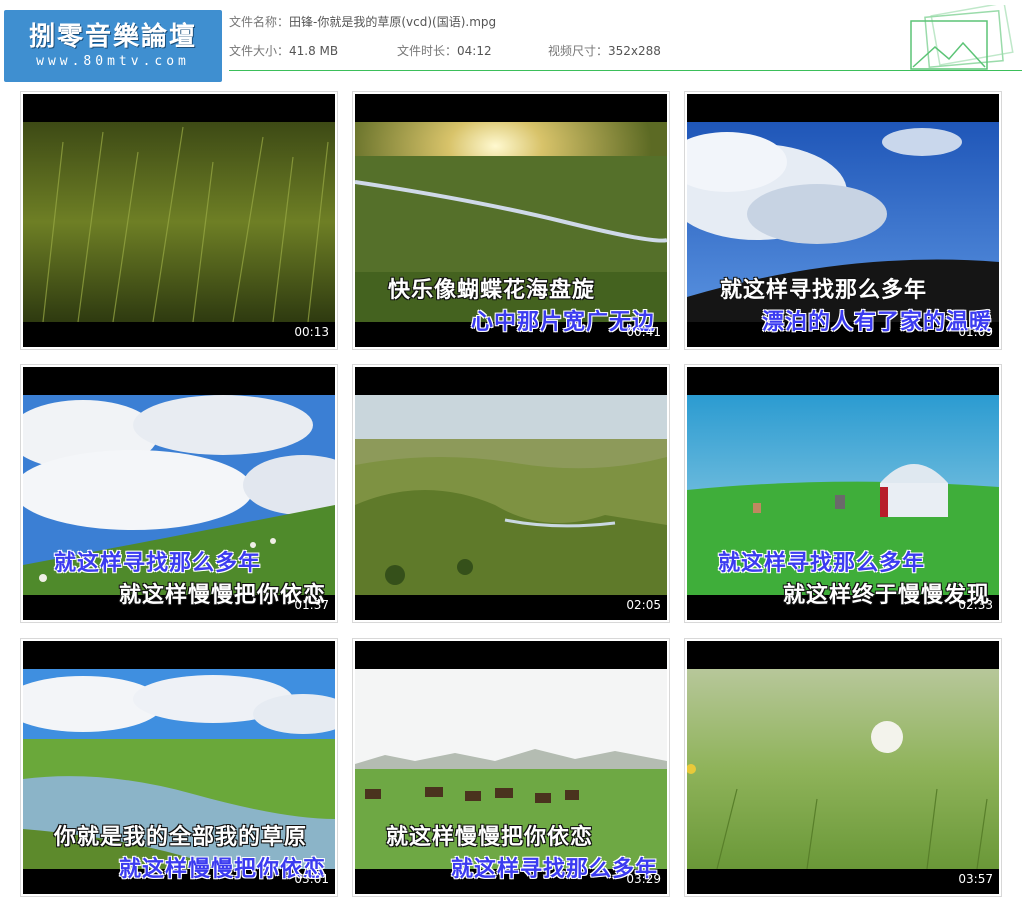 Image resolution: width=1024 pixels, height=918 pixels. Describe the element at coordinates (634, 51) in the screenshot. I see `video-dimensions-value: 352x288` at that location.